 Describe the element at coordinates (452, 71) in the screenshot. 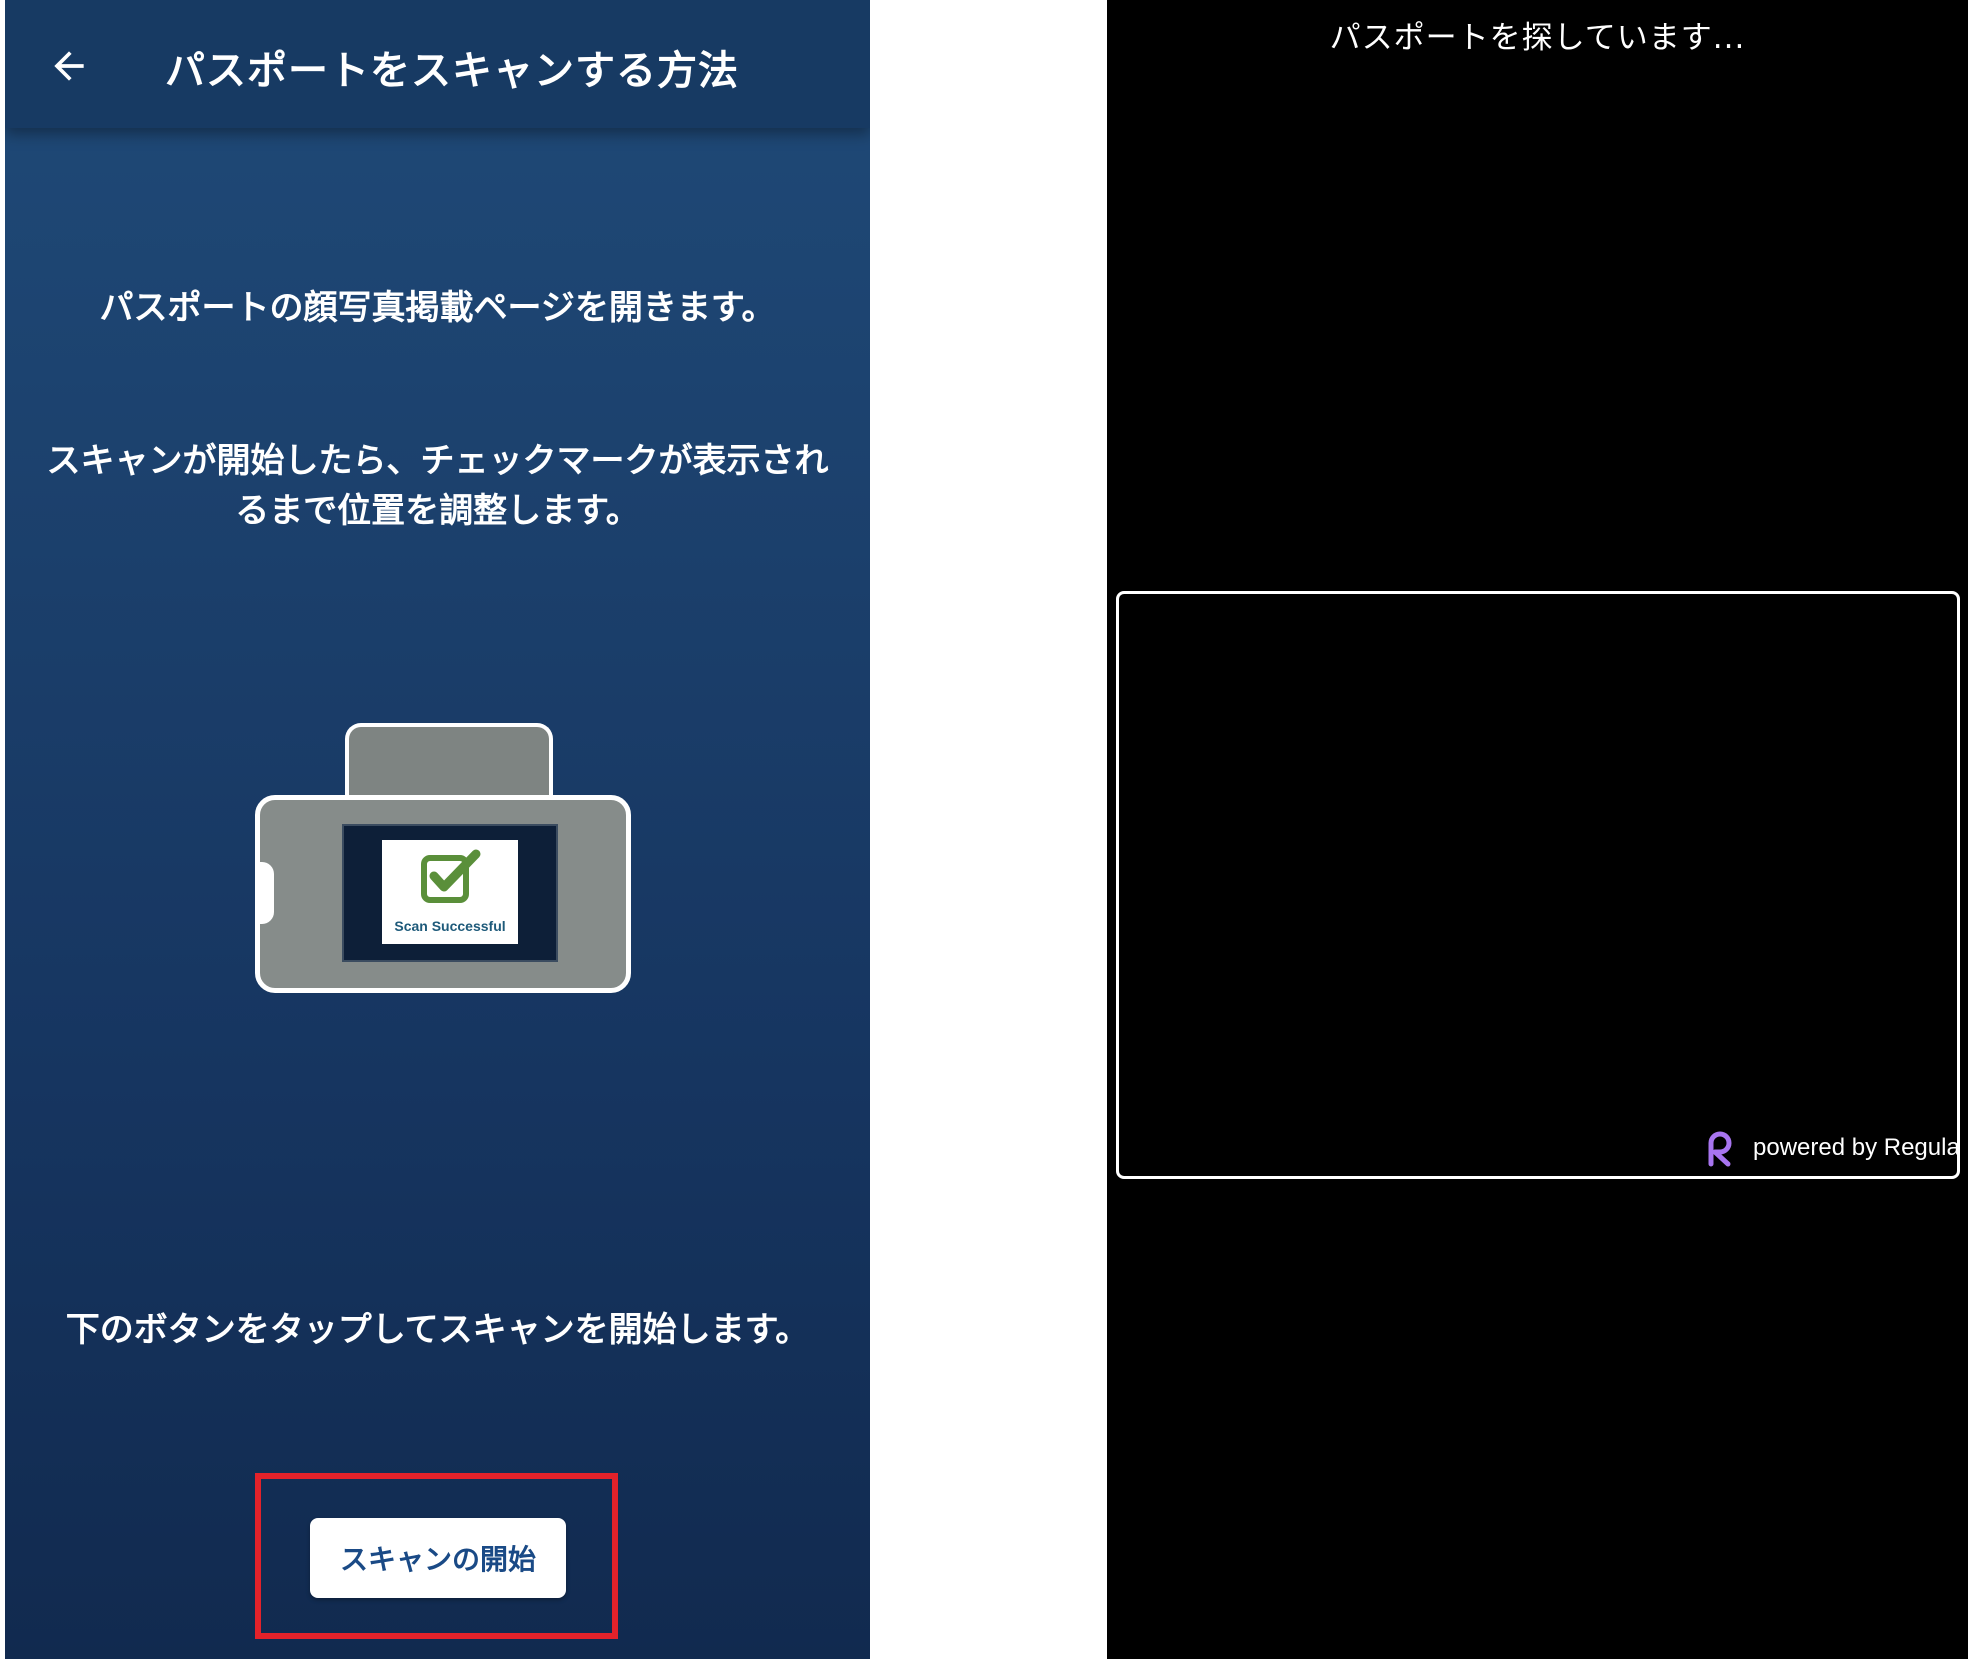

I see `page-title: パスポートをスキャンする方法` at that location.